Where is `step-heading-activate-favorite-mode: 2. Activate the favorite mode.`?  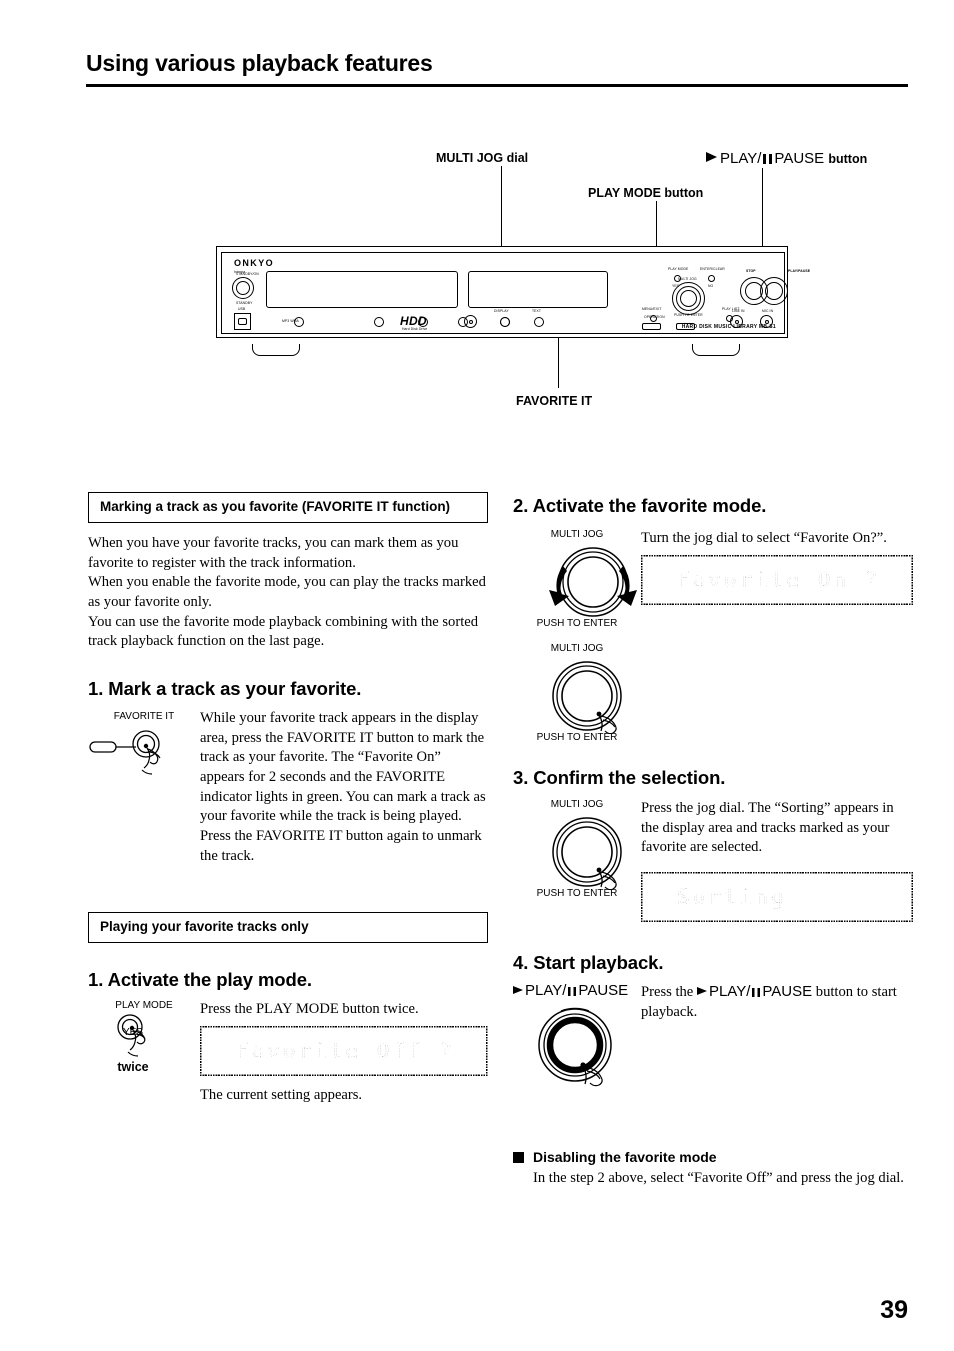 step-heading-activate-favorite-mode: 2. Activate the favorite mode. is located at coordinates (640, 505).